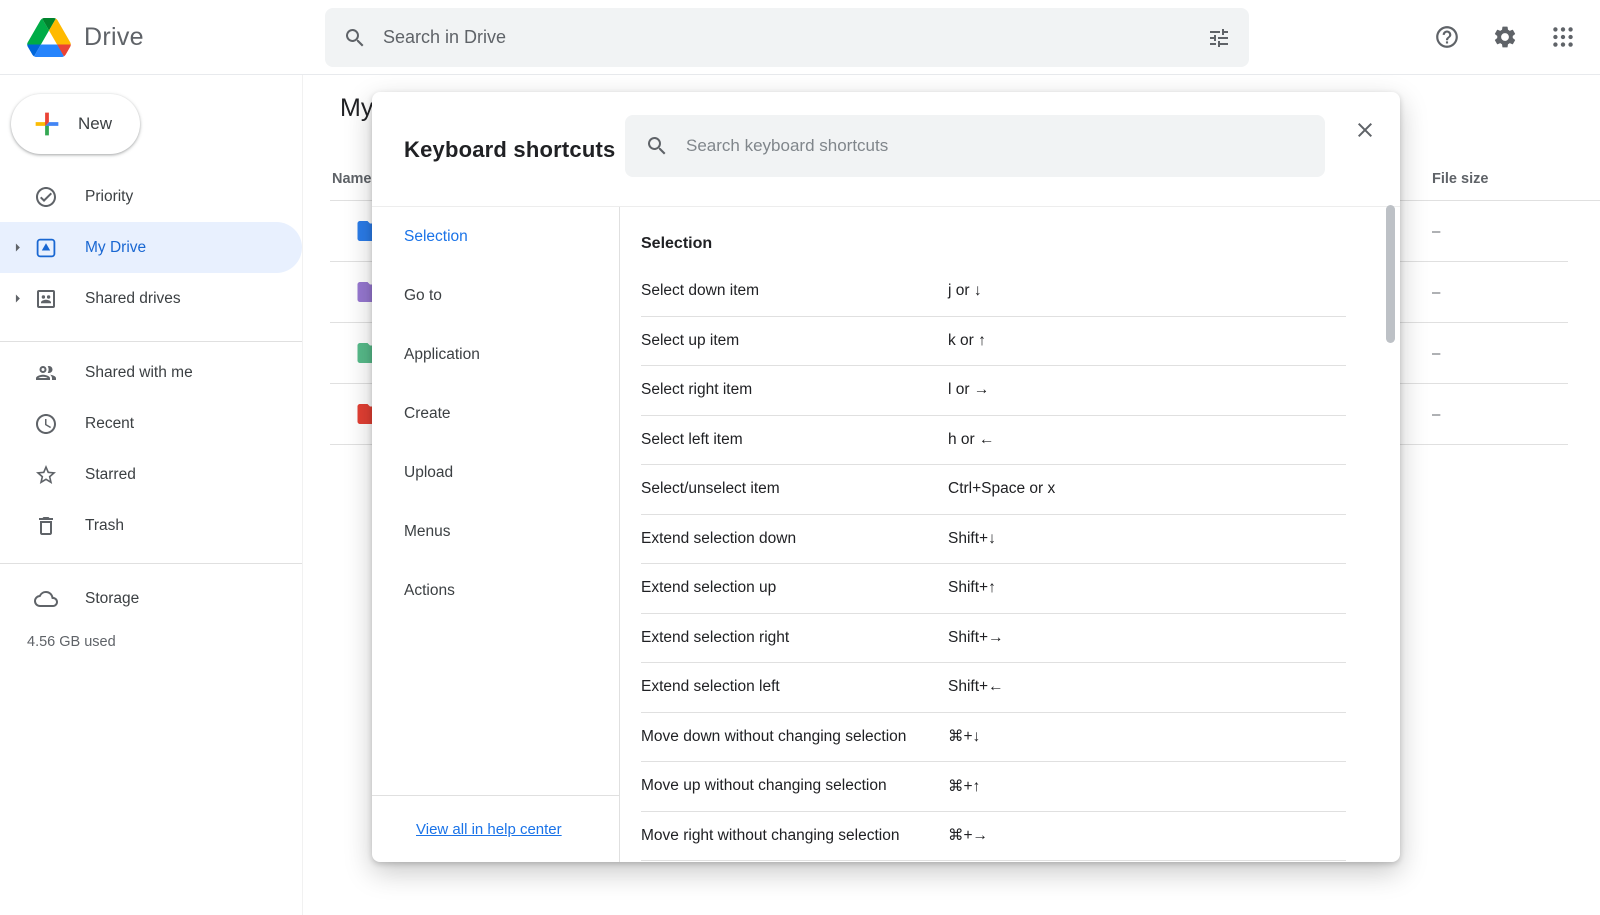  What do you see at coordinates (151, 598) in the screenshot?
I see `sidebar-item-storage: Storage` at bounding box center [151, 598].